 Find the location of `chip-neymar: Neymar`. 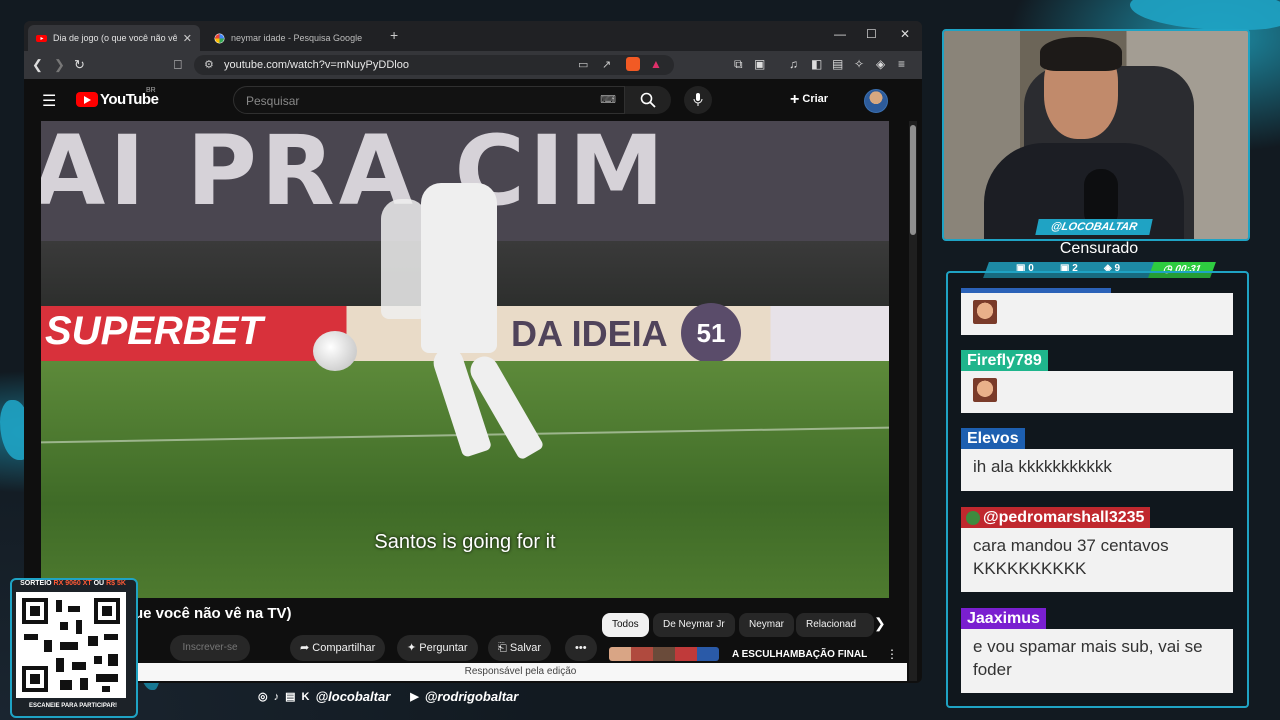

chip-neymar: Neymar is located at coordinates (767, 625).